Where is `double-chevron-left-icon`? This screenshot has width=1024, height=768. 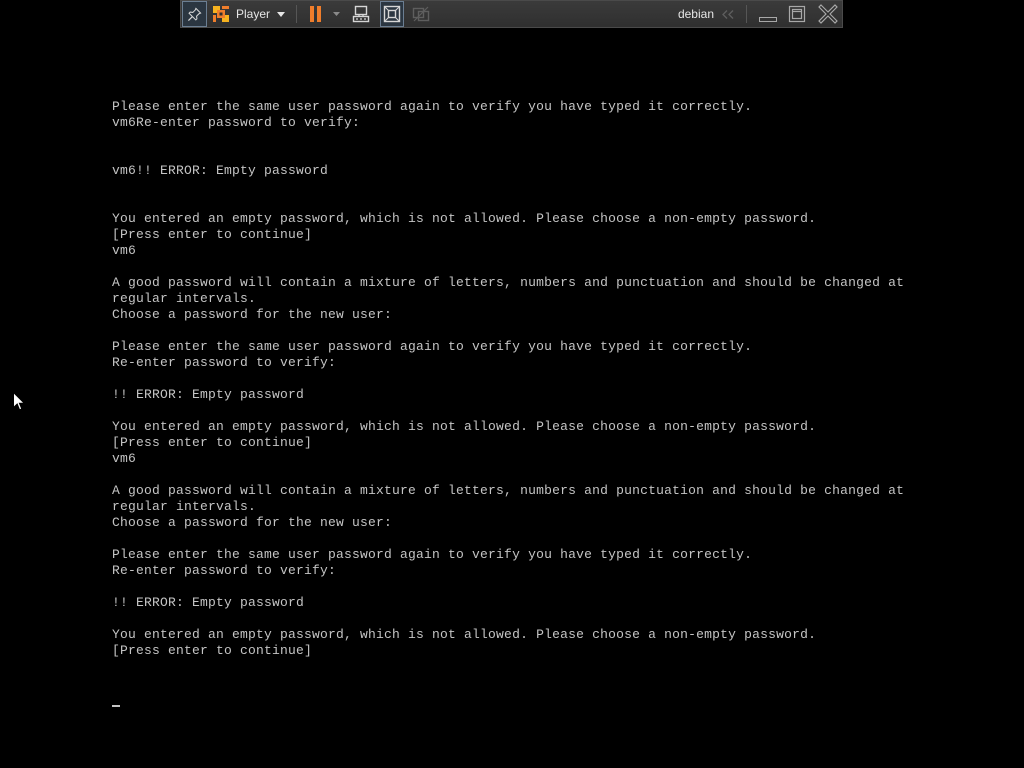 double-chevron-left-icon is located at coordinates (728, 14).